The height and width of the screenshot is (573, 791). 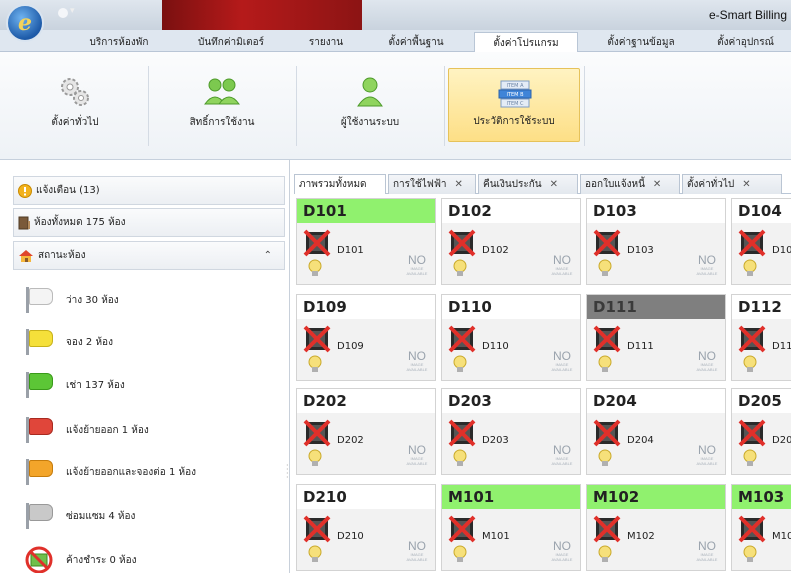 I want to click on room-card: D204 D204 NO IMAGE AVAILABLE, so click(x=656, y=431).